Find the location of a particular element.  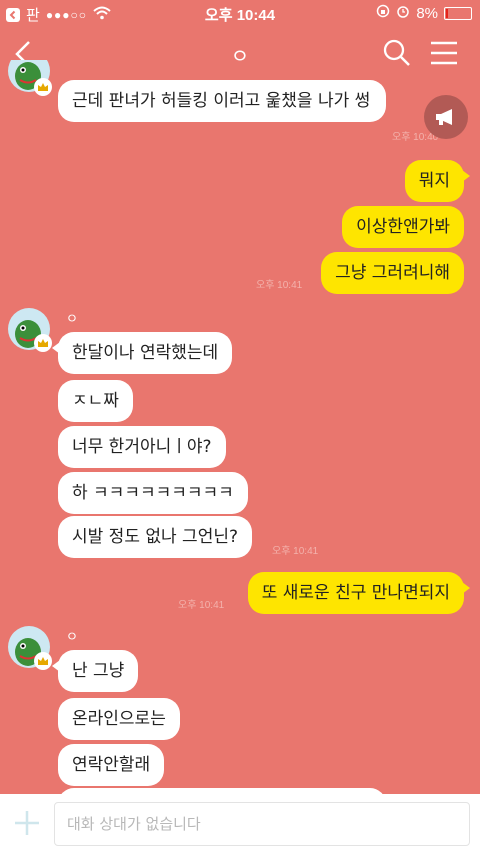

message-bubble-incoming: 난 그냥 is located at coordinates (95, 671).